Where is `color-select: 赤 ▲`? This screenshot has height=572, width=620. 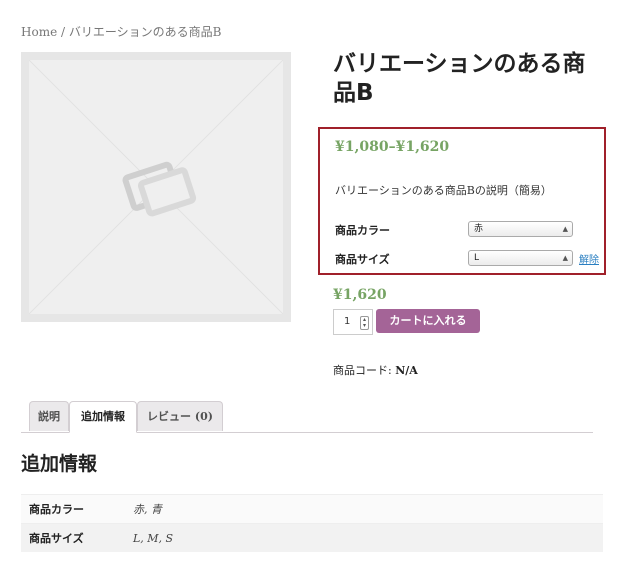 color-select: 赤 ▲ is located at coordinates (520, 229).